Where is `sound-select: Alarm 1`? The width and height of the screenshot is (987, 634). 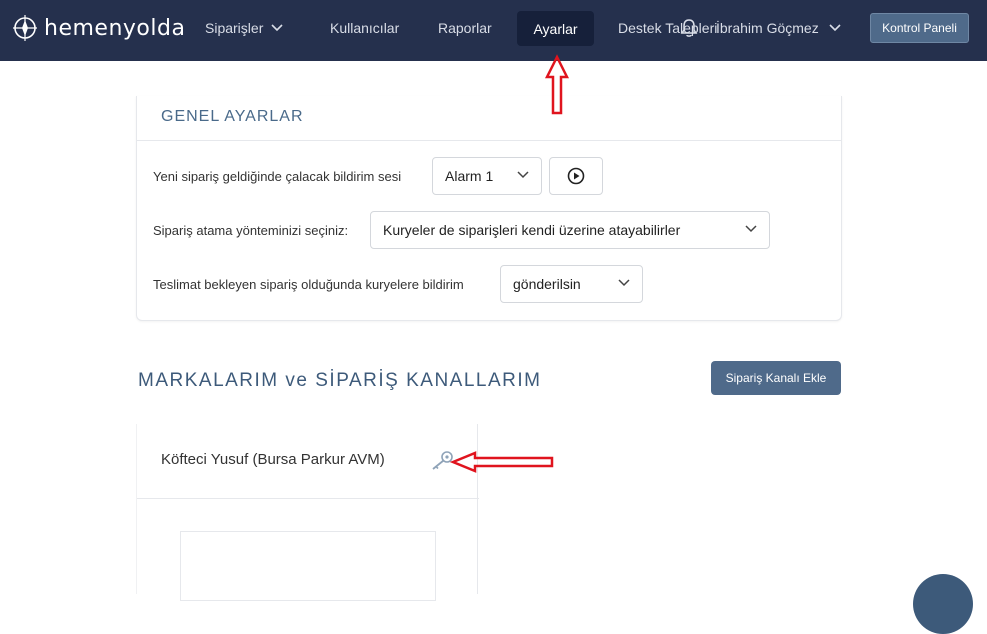 sound-select: Alarm 1 is located at coordinates (487, 176).